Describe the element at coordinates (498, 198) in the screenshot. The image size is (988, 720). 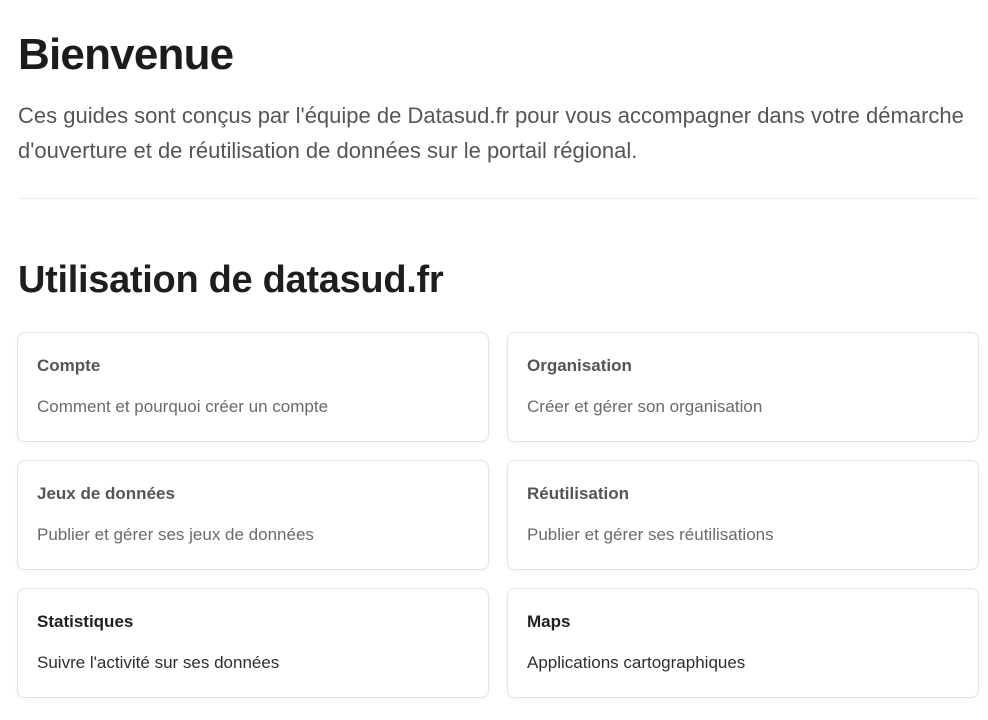
I see `divider` at that location.